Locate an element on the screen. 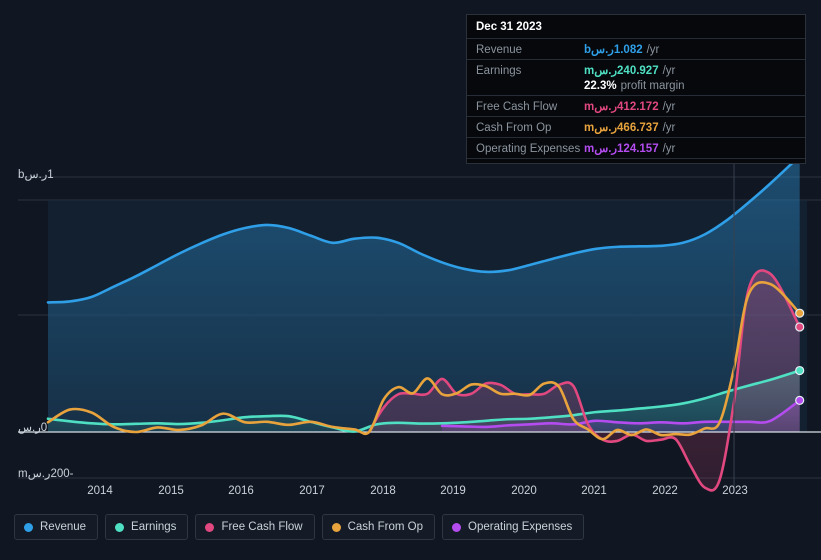 This screenshot has width=821, height=560. x-axis-tick: 2020 is located at coordinates (524, 491).